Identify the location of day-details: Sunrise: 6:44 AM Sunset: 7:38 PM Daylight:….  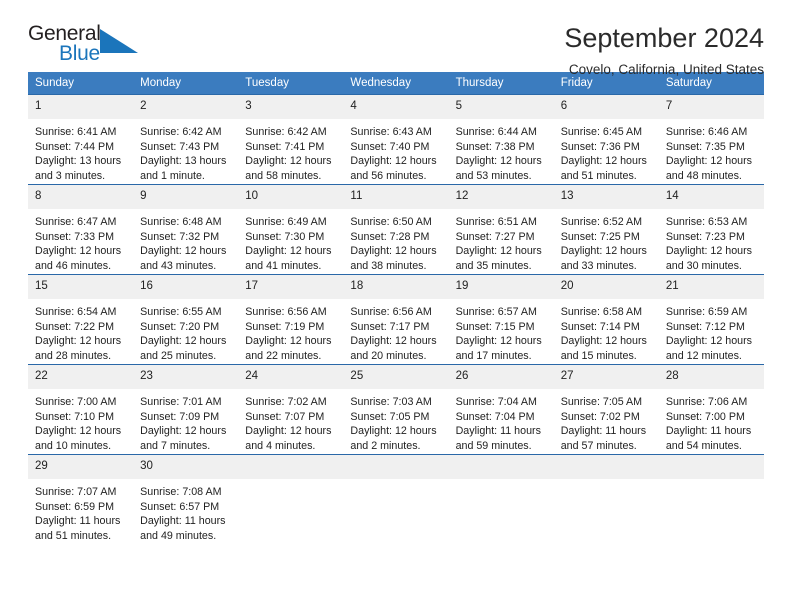
(501, 151).